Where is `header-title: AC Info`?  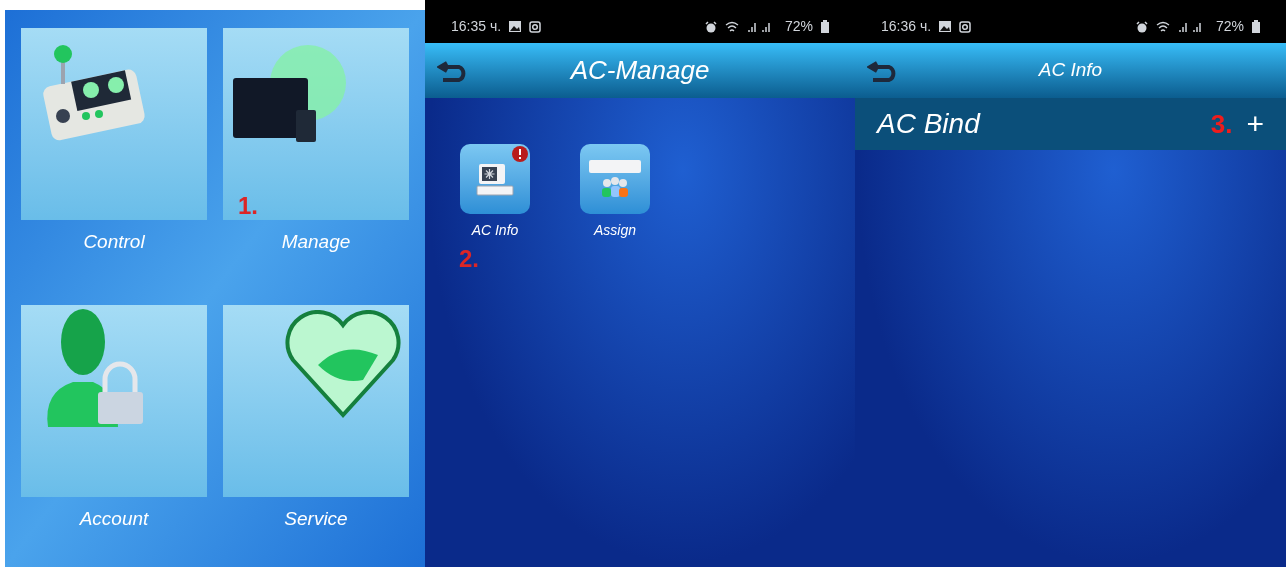
header-title: AC Info is located at coordinates (1070, 70).